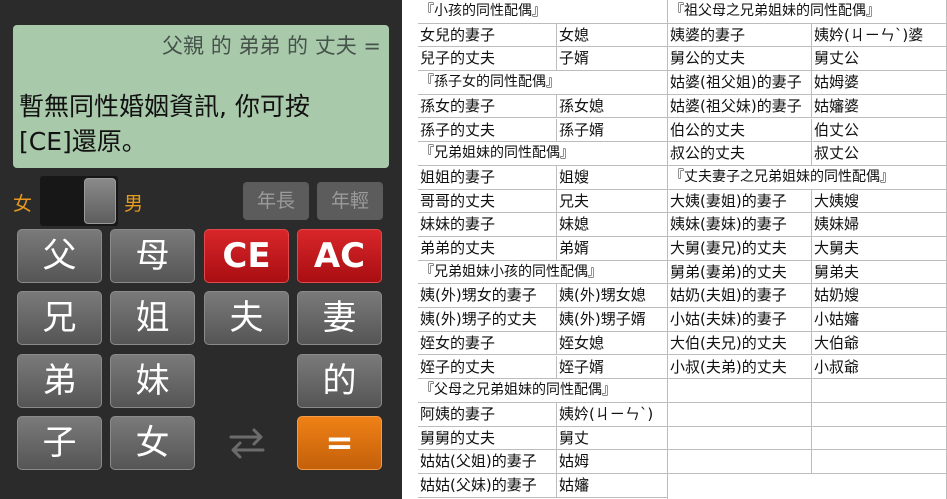 This screenshot has height=499, width=947. What do you see at coordinates (612, 462) in the screenshot?
I see `title-cell: 姑姆` at bounding box center [612, 462].